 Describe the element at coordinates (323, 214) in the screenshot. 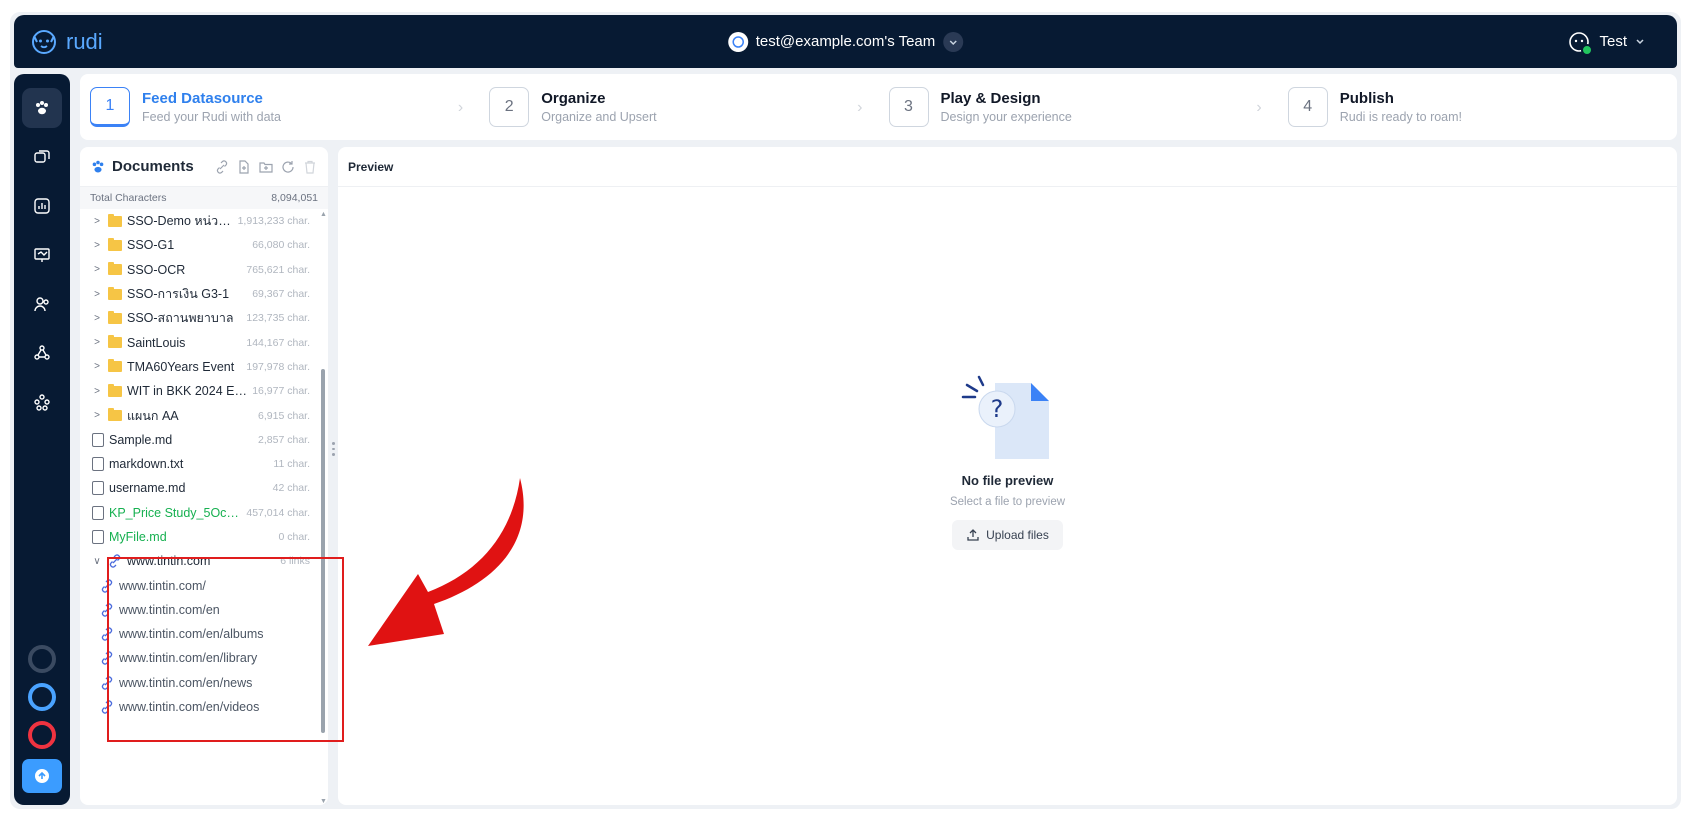

I see `scroll-up-icon: ▲` at that location.